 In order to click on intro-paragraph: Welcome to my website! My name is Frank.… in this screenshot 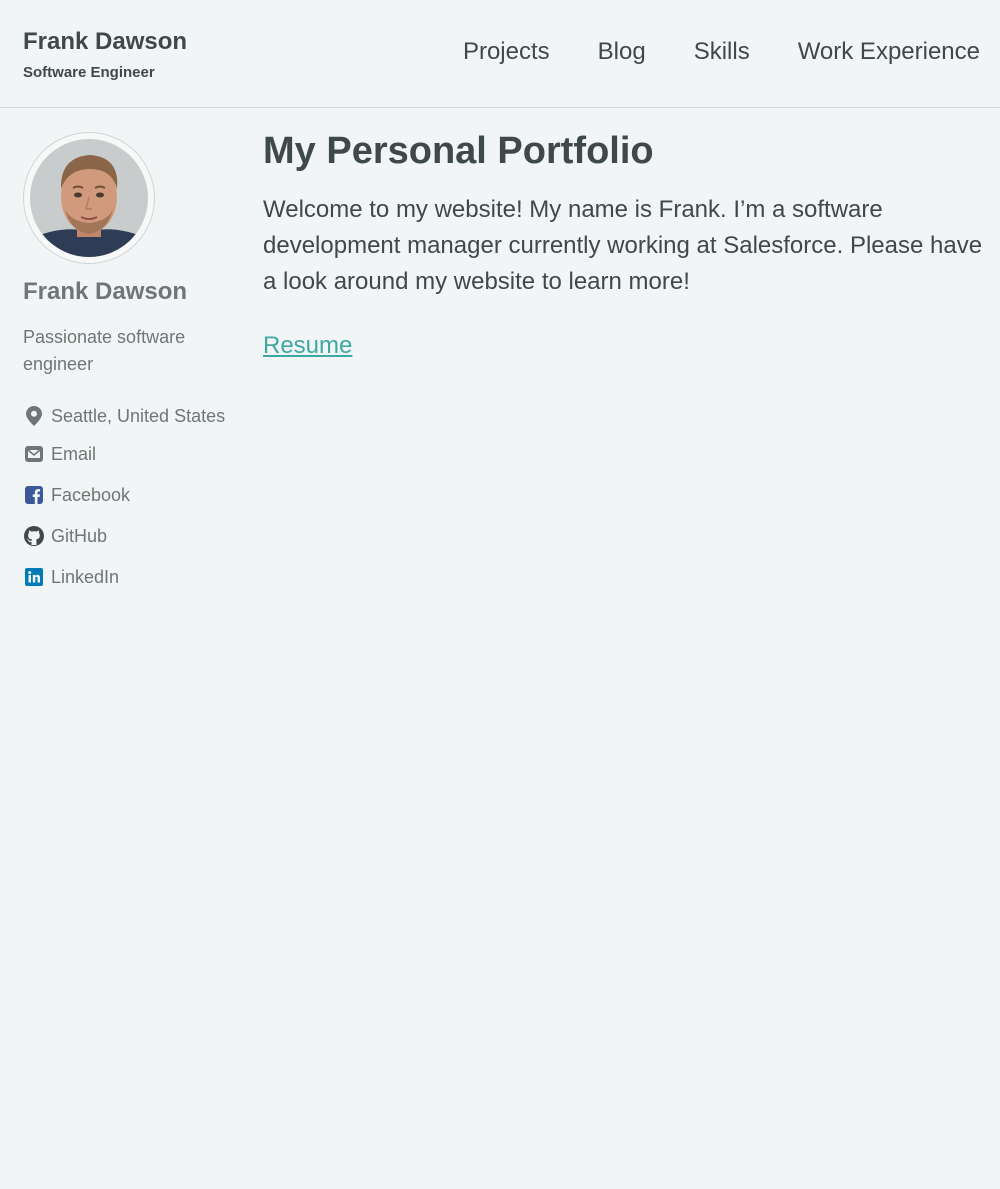, I will do `click(623, 245)`.